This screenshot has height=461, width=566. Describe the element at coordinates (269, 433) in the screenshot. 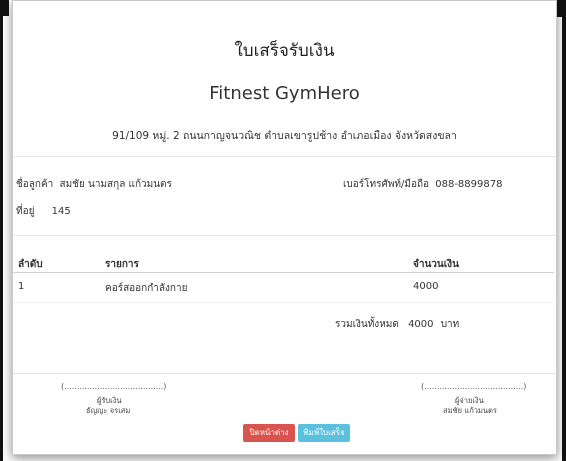

I see `close-window-button: ปิดหน้าต่าง` at that location.